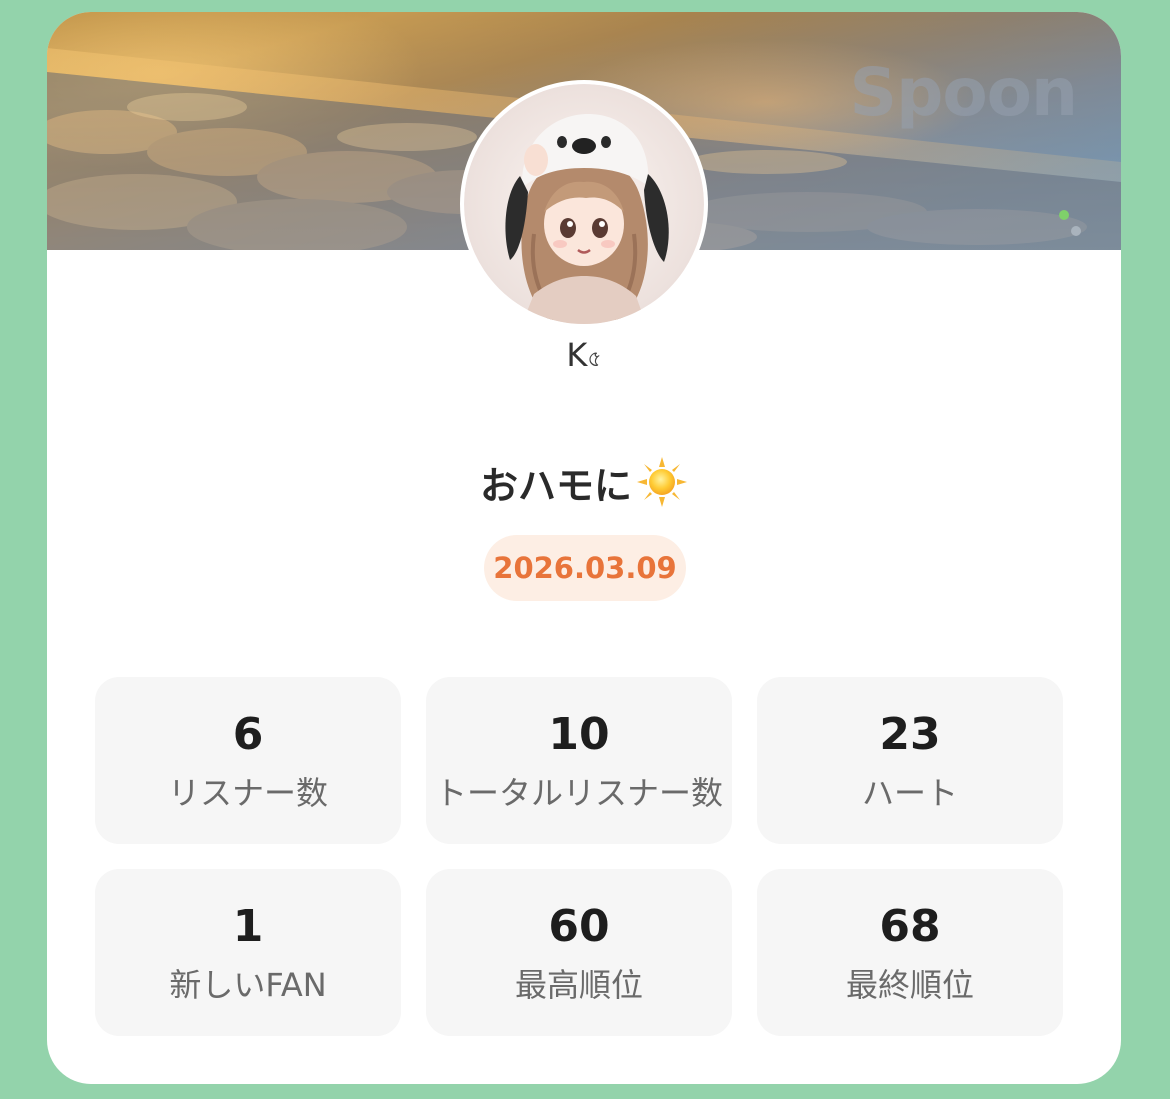 This screenshot has width=1170, height=1099. I want to click on stat-value: 68, so click(910, 926).